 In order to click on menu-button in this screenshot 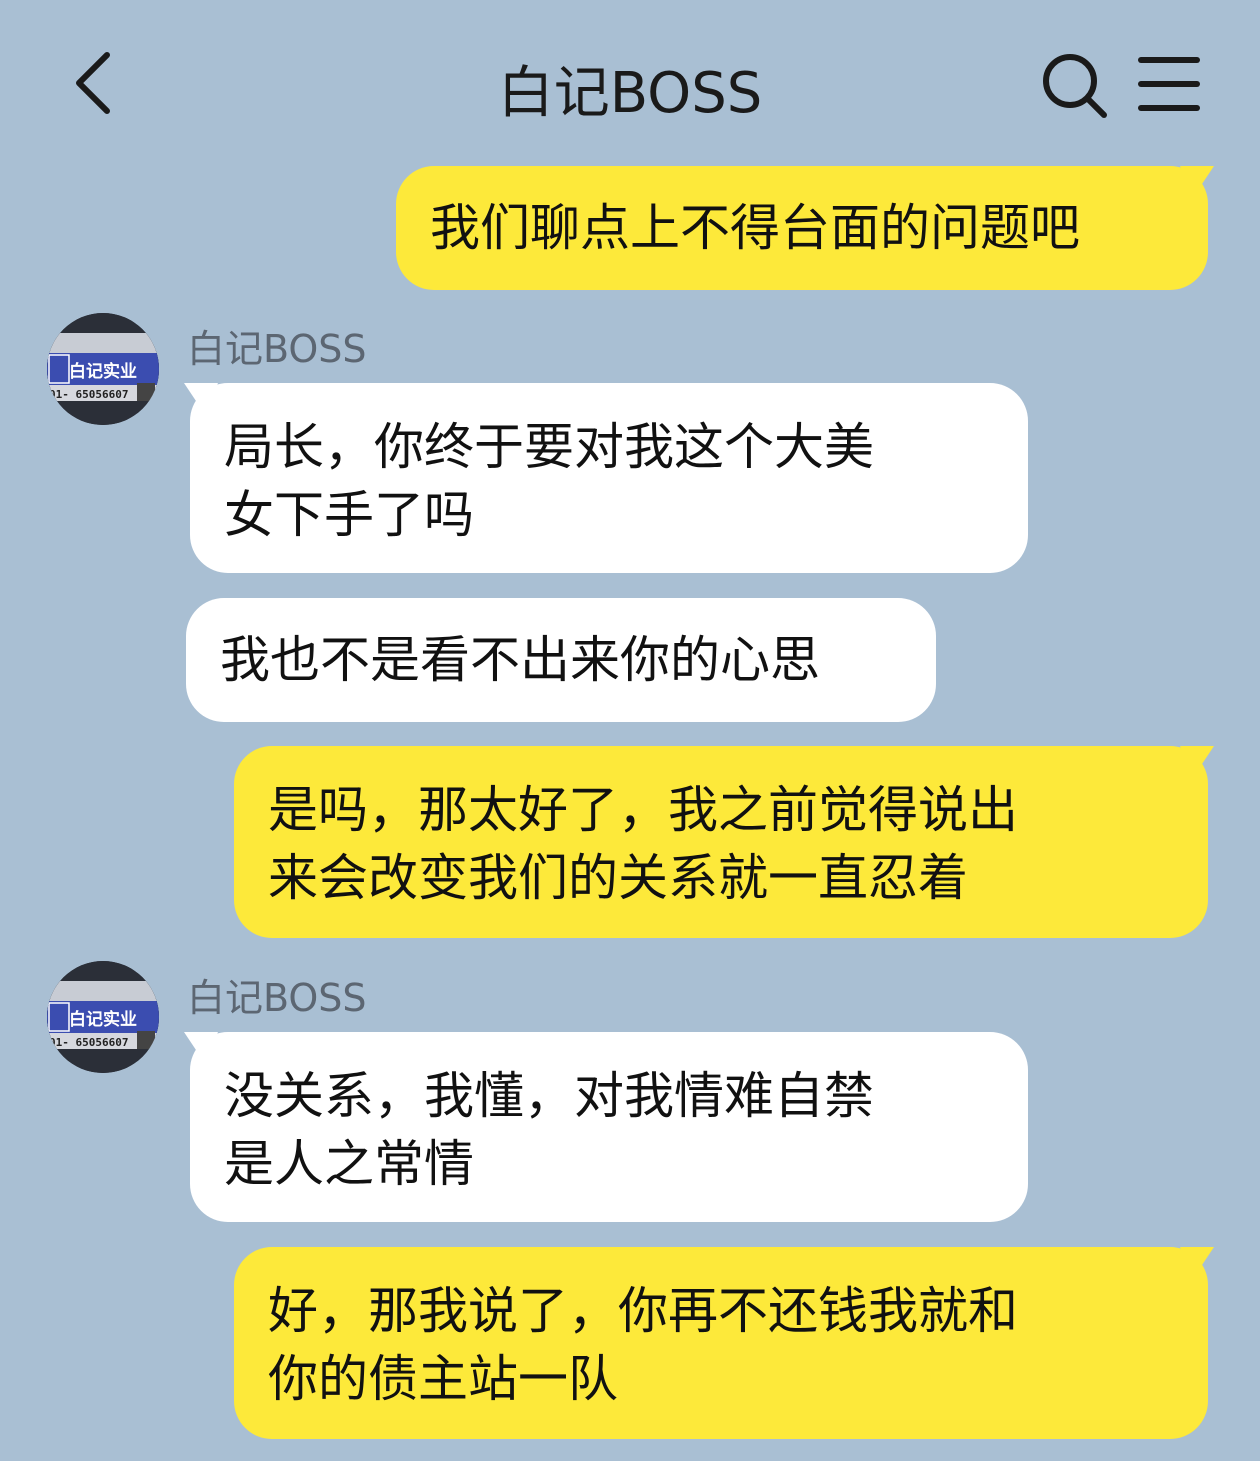, I will do `click(1169, 84)`.